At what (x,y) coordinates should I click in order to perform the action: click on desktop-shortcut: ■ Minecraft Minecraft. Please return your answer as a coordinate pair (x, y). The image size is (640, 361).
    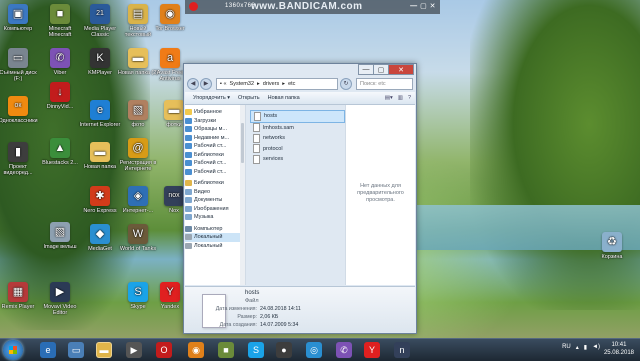
    Looking at the image, I should click on (60, 21).